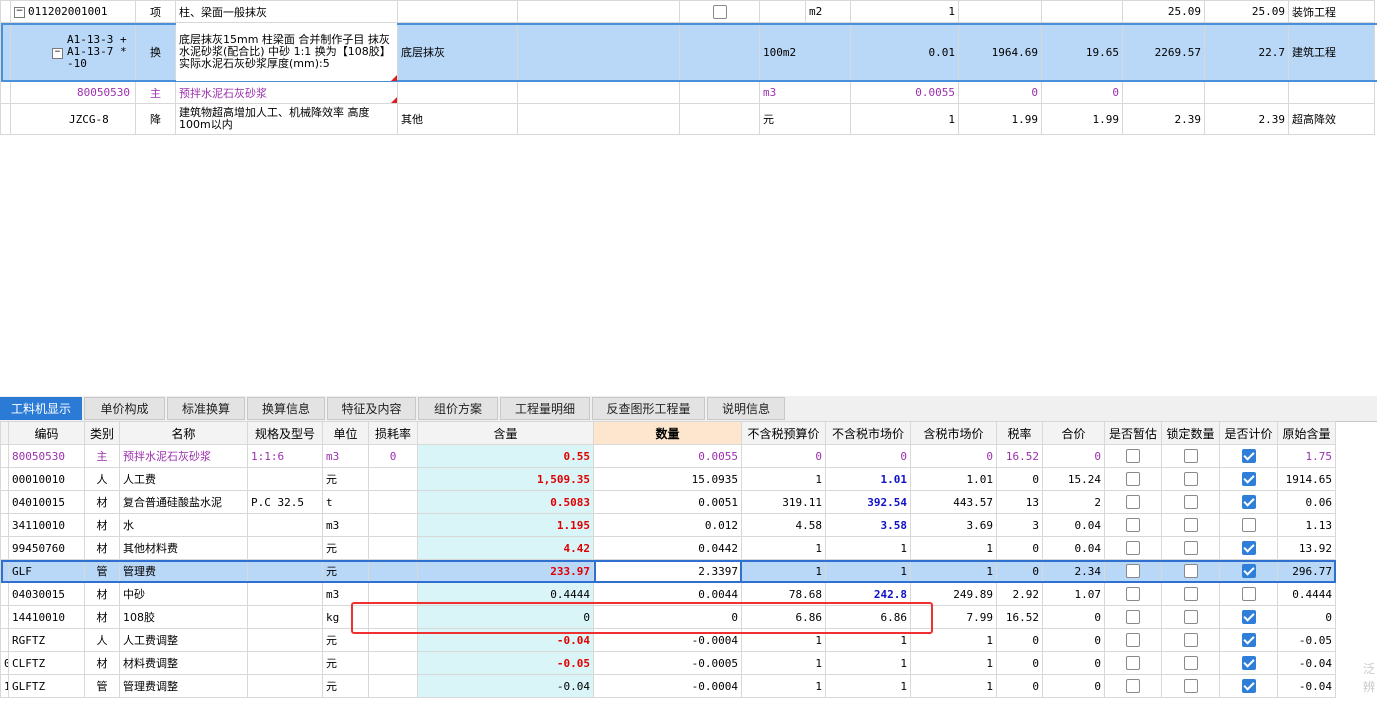  I want to click on row-content: 0, so click(505, 617).